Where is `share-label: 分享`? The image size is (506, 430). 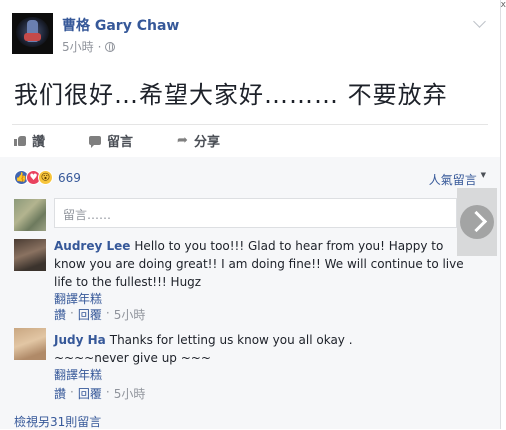 share-label: 分享 is located at coordinates (206, 142).